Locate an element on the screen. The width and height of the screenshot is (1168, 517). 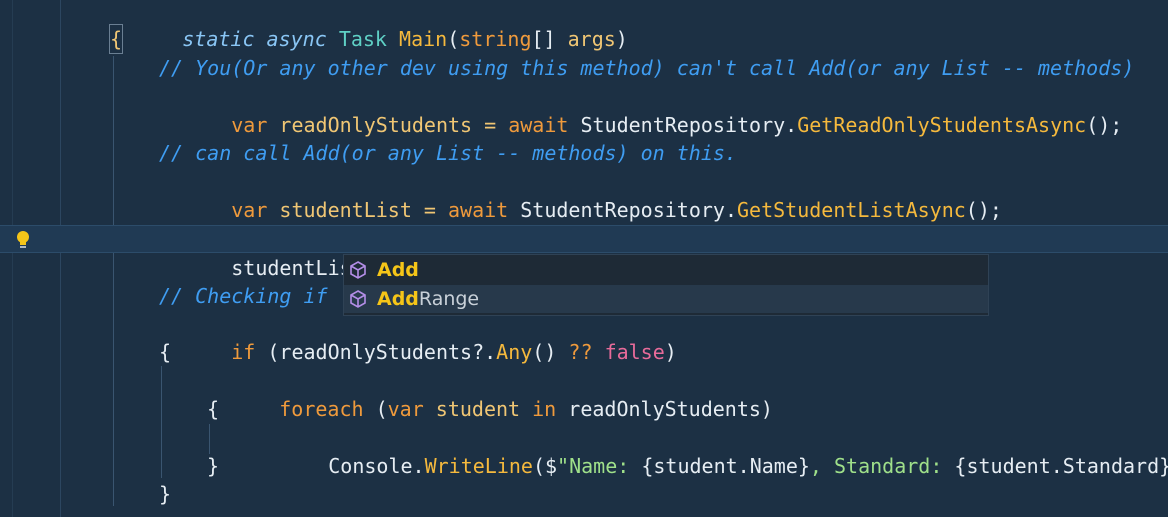
intellisense-popup: Add AddRange is located at coordinates (666, 285).